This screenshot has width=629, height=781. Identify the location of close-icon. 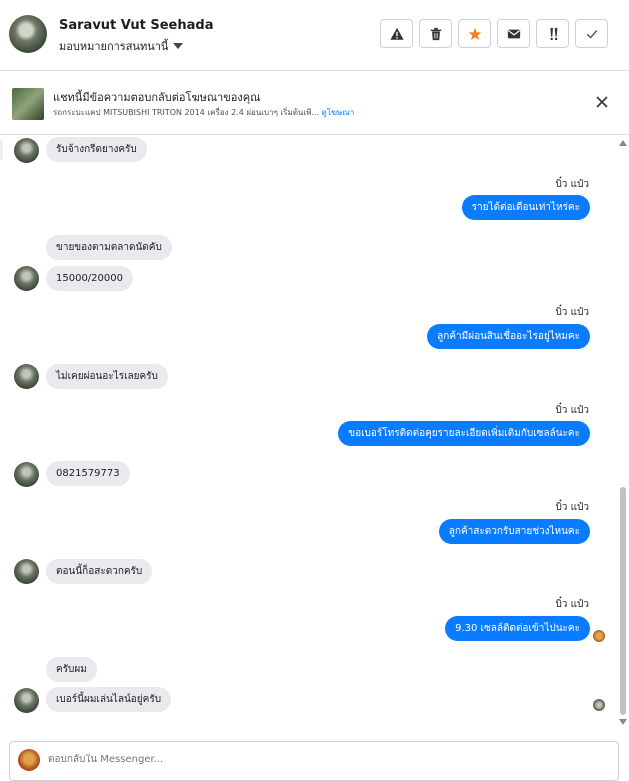
(602, 102).